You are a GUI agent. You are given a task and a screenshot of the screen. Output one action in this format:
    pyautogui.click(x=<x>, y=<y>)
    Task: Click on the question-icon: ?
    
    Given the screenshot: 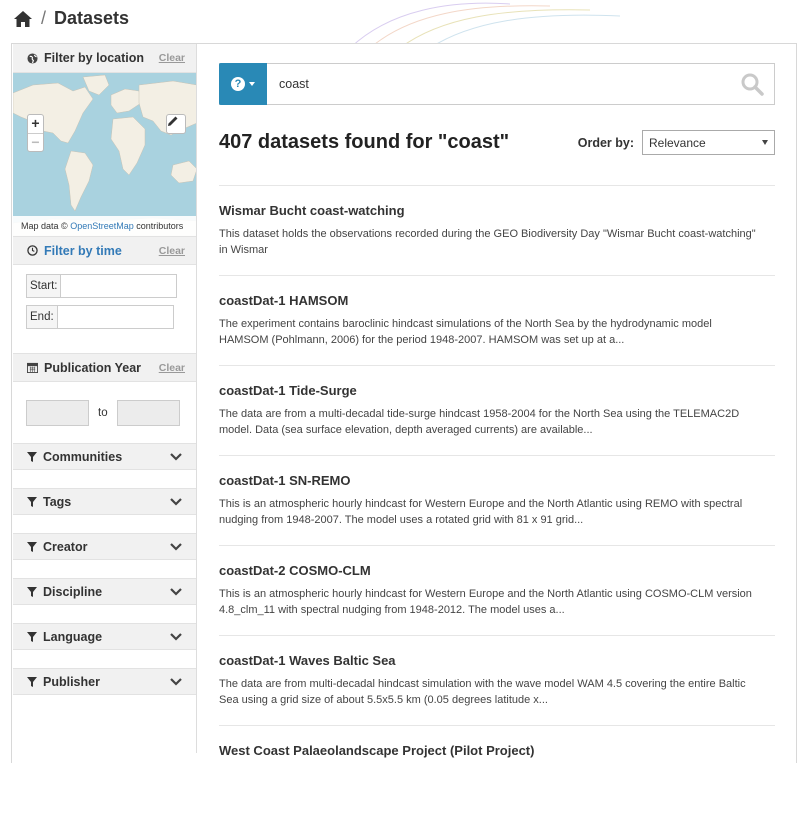 What is the action you would take?
    pyautogui.click(x=238, y=83)
    